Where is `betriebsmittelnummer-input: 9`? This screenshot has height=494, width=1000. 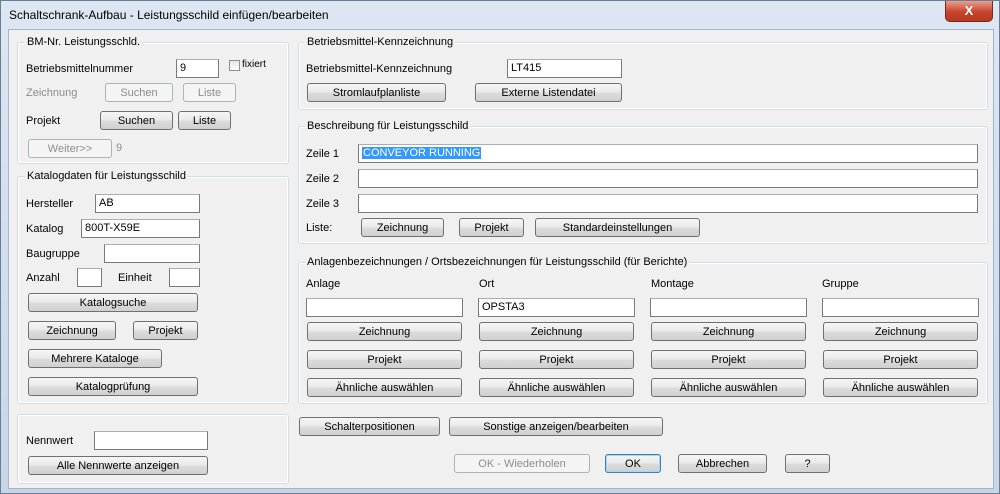
betriebsmittelnummer-input: 9 is located at coordinates (197, 68).